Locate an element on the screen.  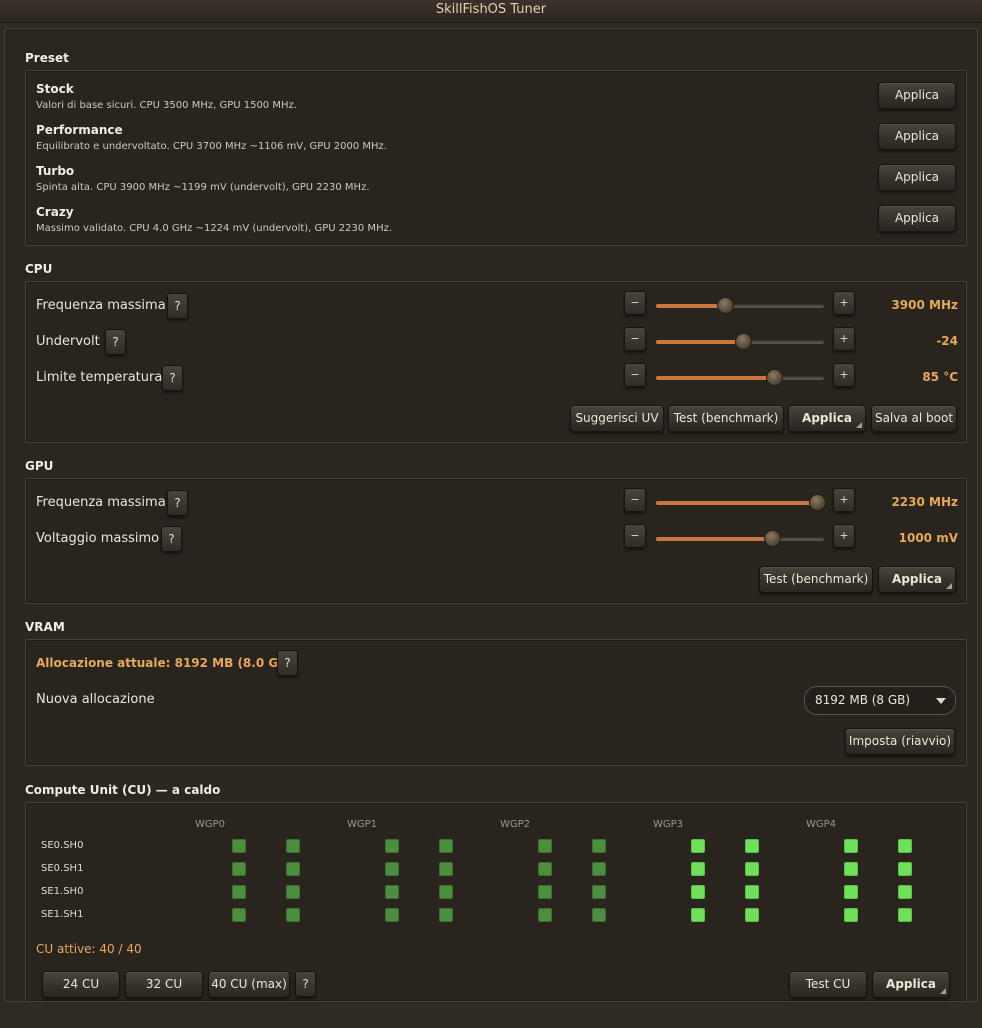
cpu-apply-button: Applica is located at coordinates (827, 418).